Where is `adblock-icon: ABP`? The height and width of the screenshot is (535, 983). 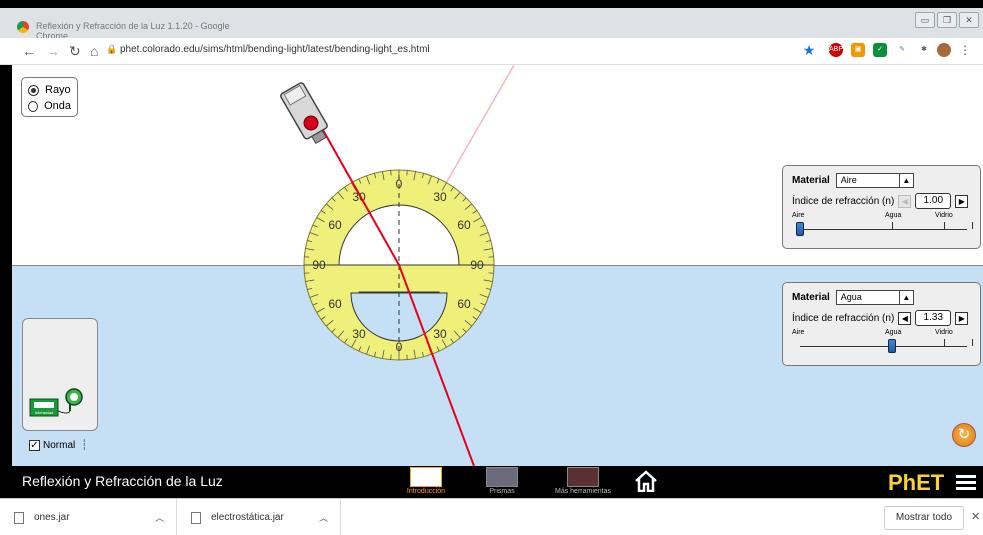 adblock-icon: ABP is located at coordinates (836, 50).